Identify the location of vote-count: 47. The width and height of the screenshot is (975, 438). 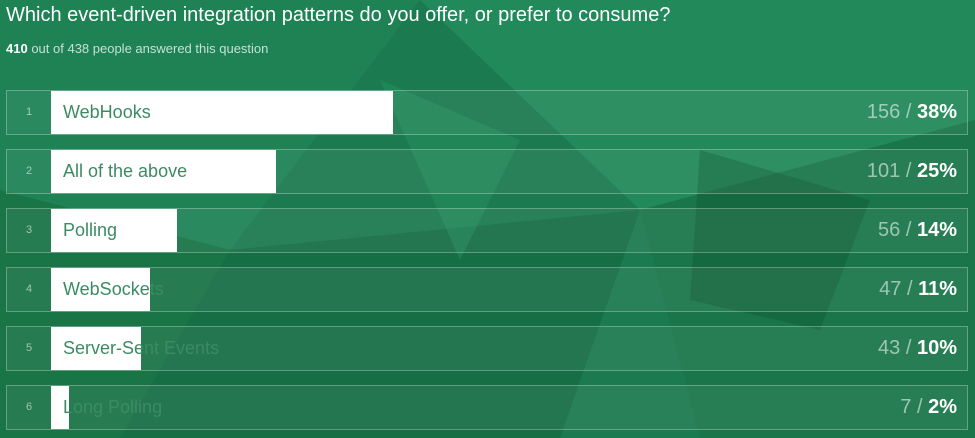
(890, 289).